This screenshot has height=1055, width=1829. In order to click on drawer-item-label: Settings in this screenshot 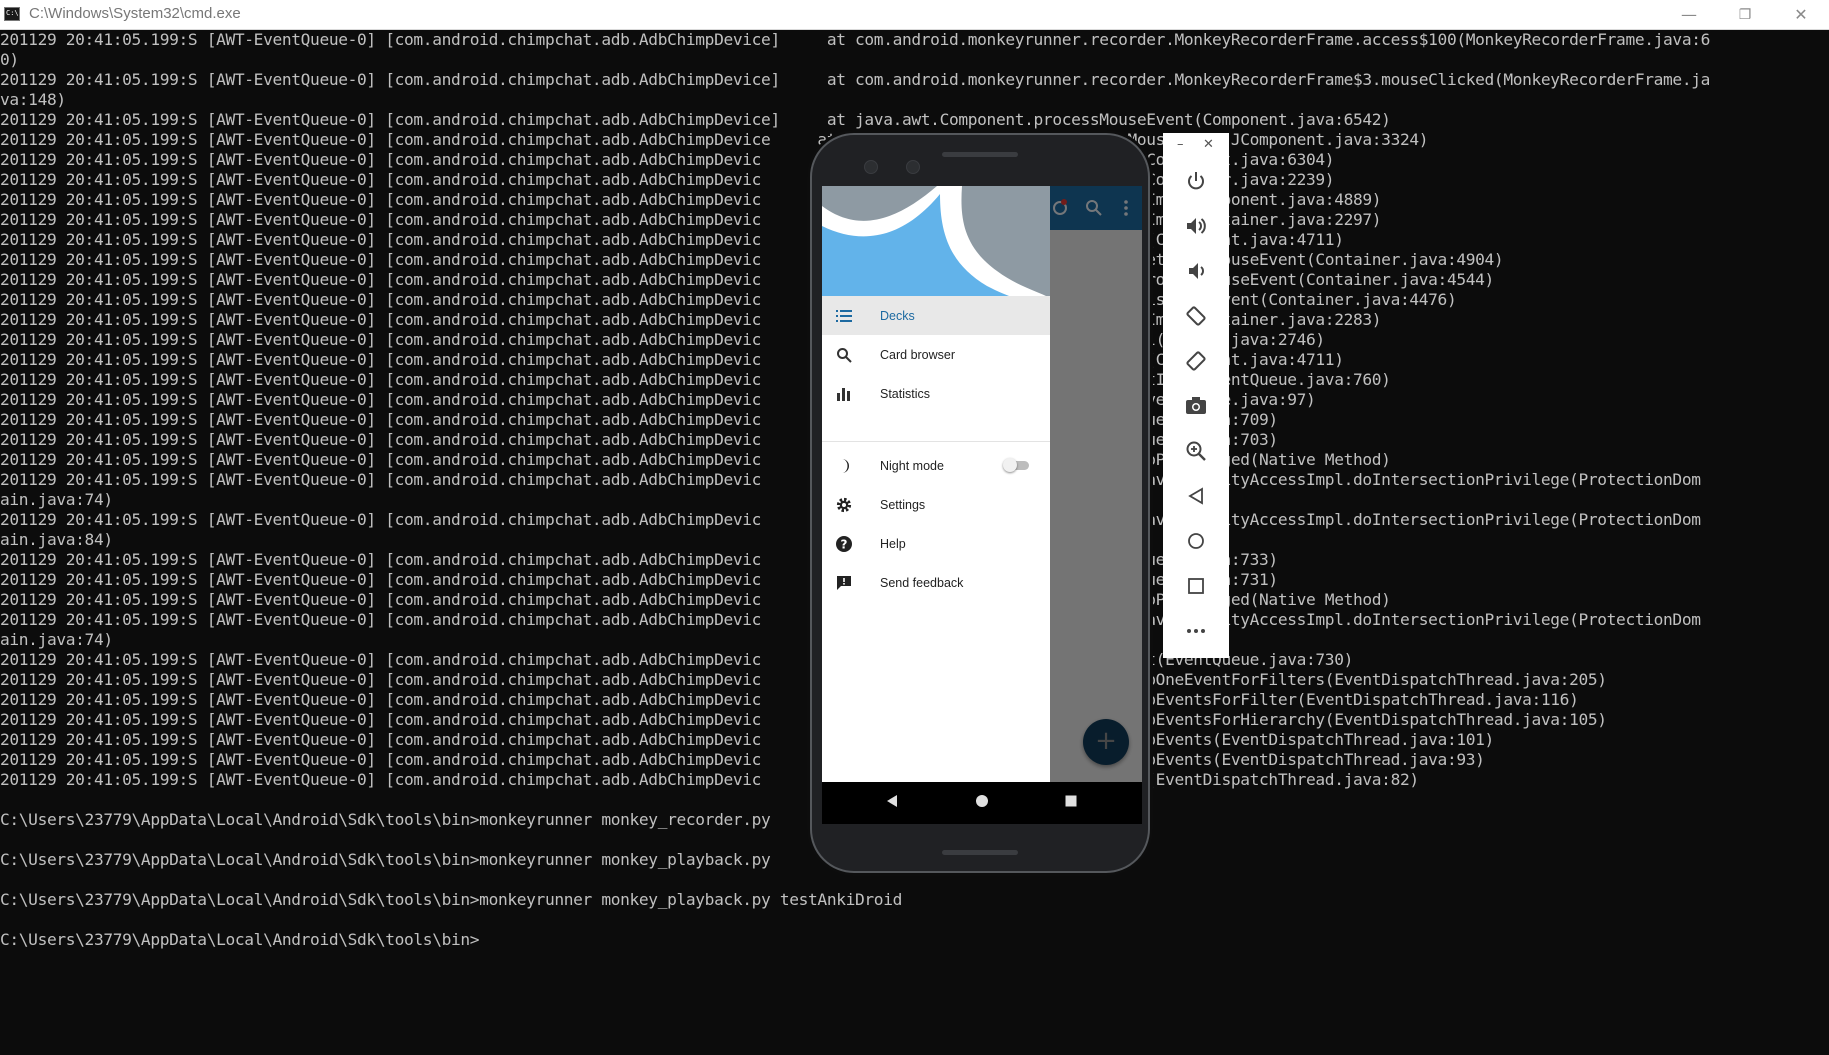, I will do `click(903, 504)`.